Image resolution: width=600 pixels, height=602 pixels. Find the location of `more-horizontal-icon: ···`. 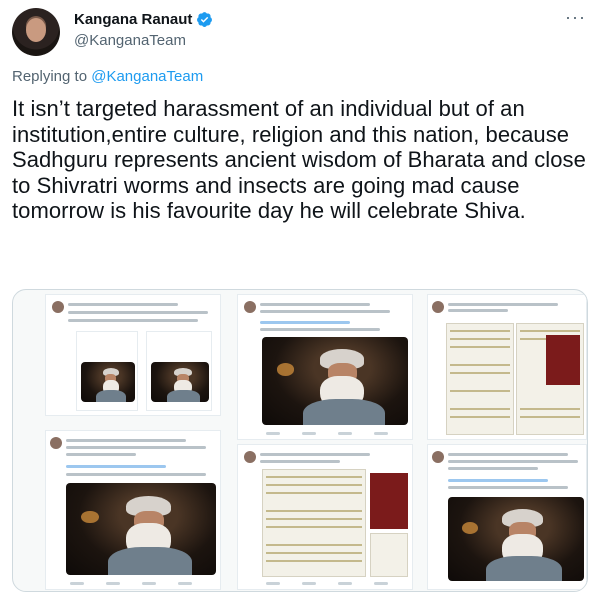

more-horizontal-icon: ··· is located at coordinates (575, 17).